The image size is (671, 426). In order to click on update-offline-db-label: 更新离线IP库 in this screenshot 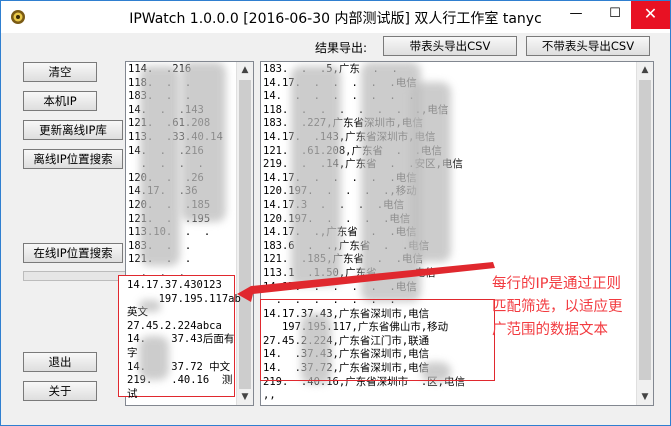, I will do `click(73, 130)`.